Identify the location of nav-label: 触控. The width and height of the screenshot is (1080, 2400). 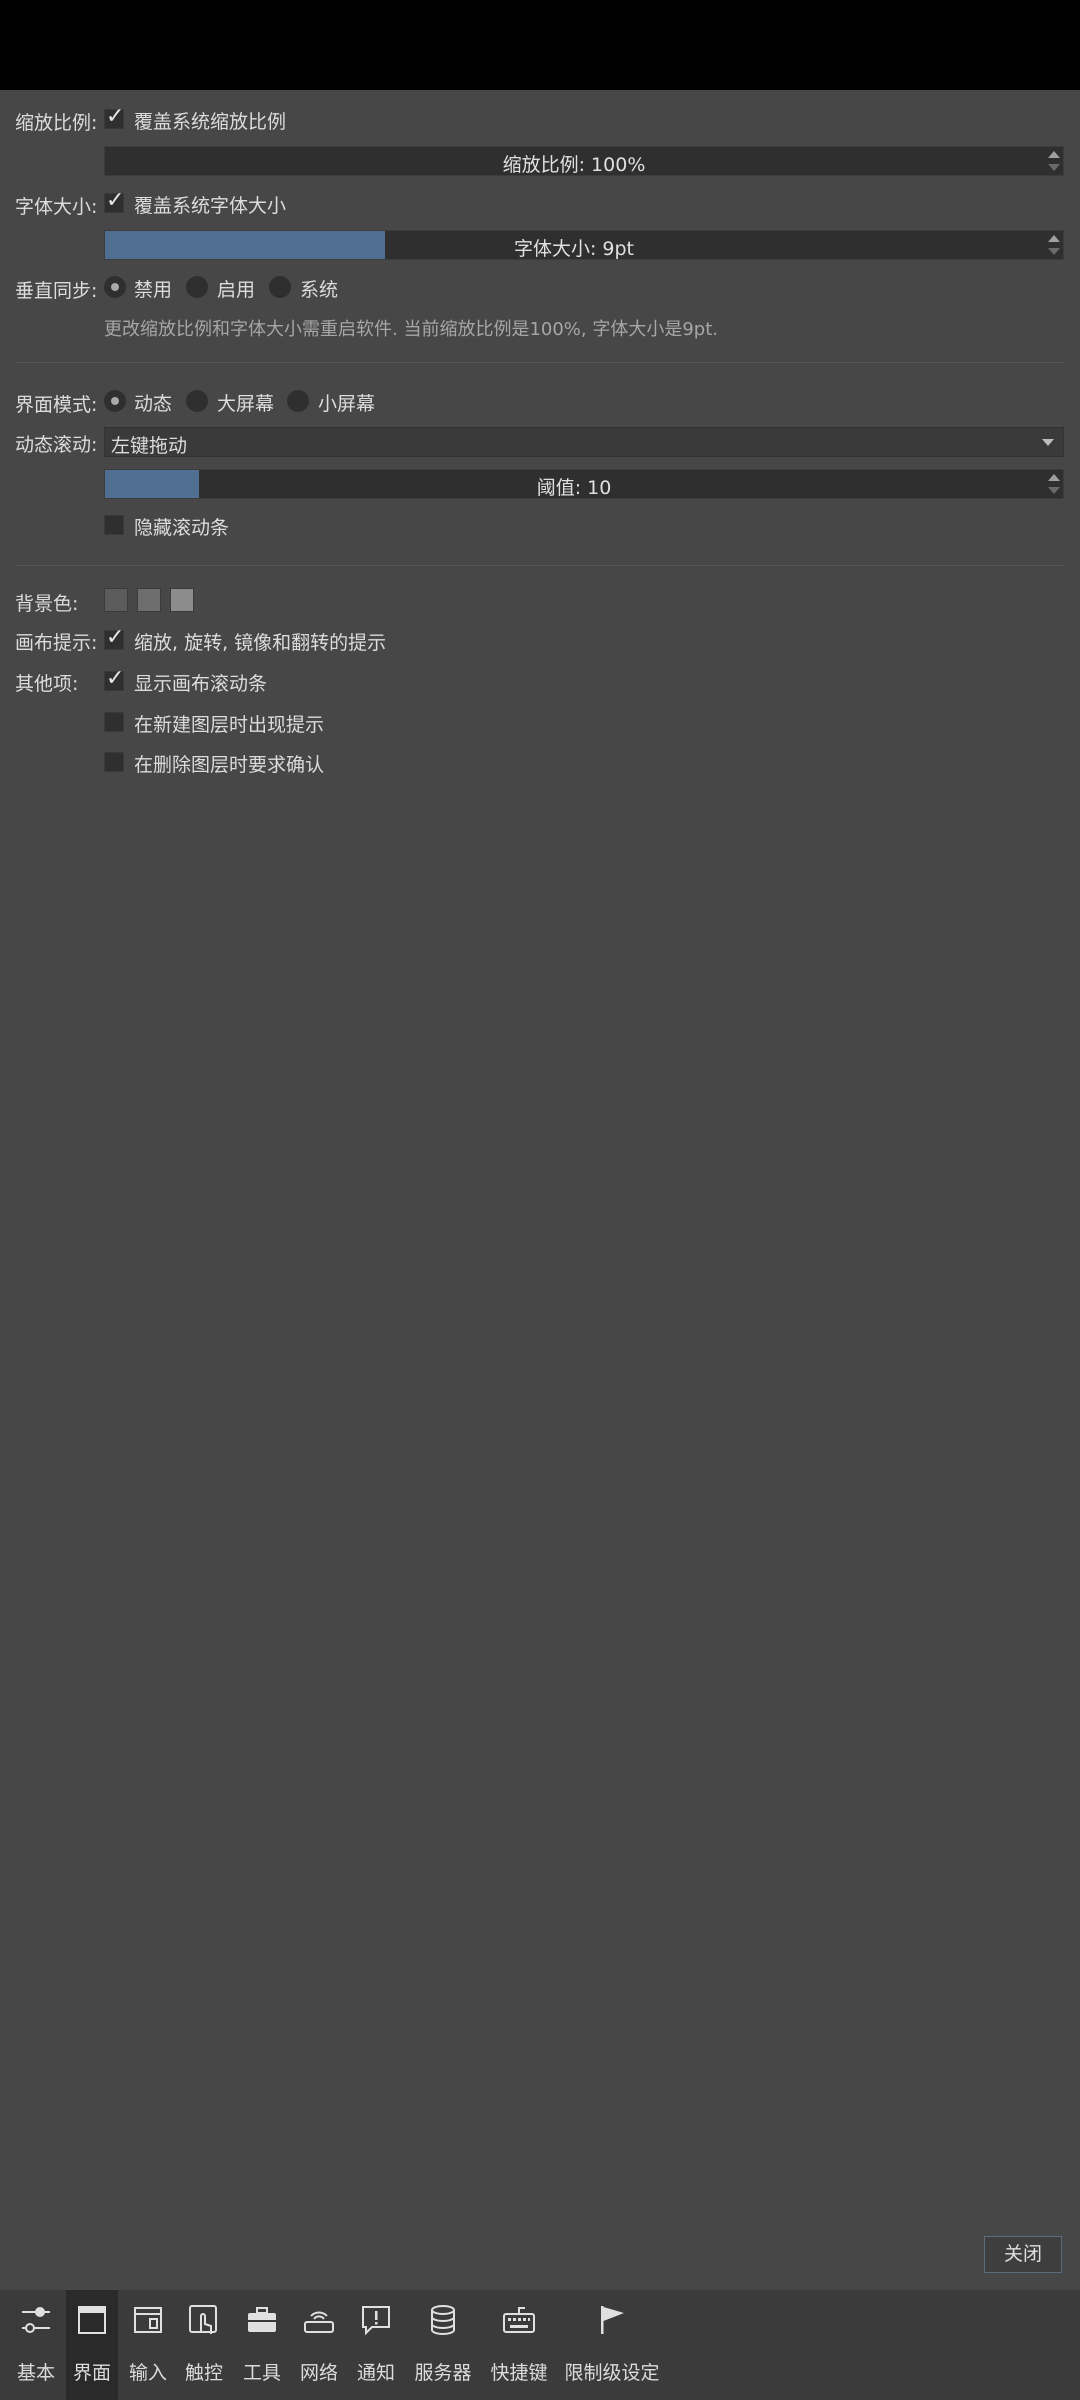
(203, 2373).